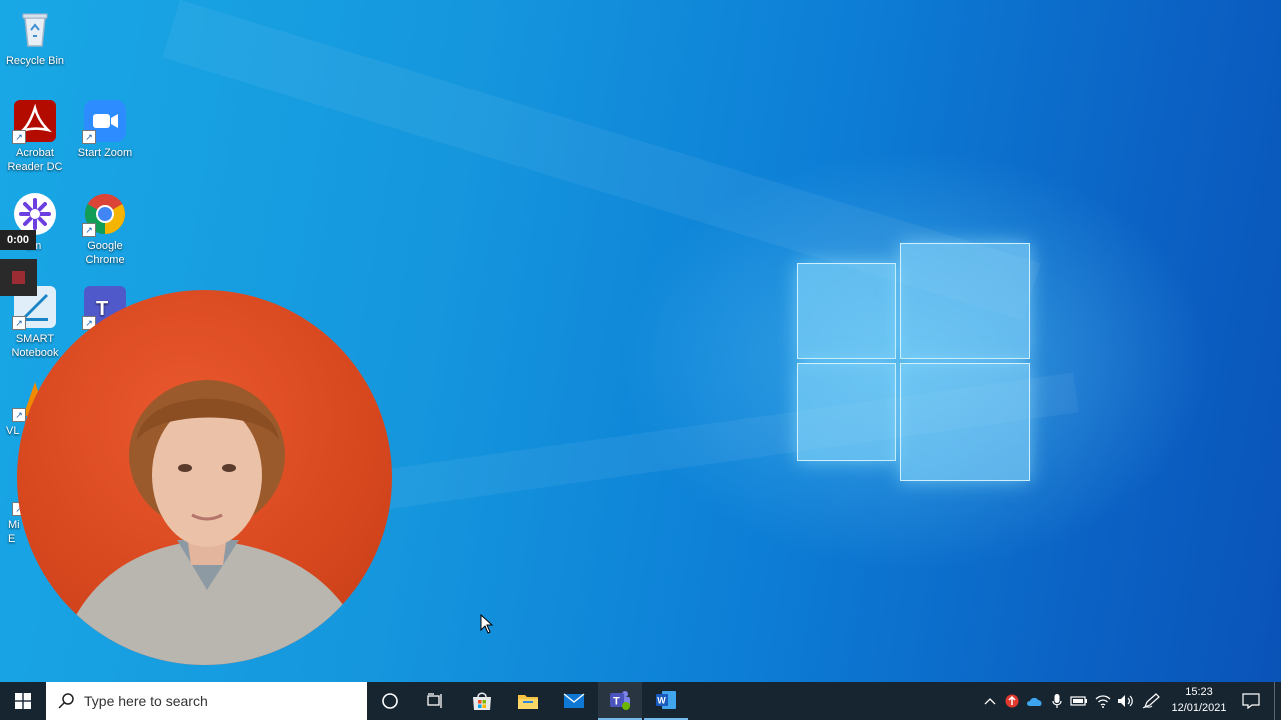 The height and width of the screenshot is (720, 1281). I want to click on svg-text: W, so click(661, 701).